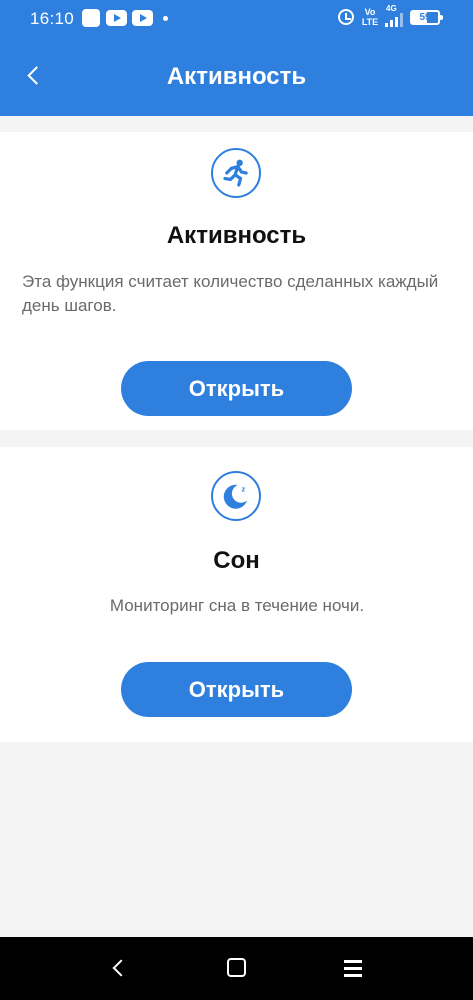 The width and height of the screenshot is (473, 1000). I want to click on moon-sleep-icon: z, so click(236, 496).